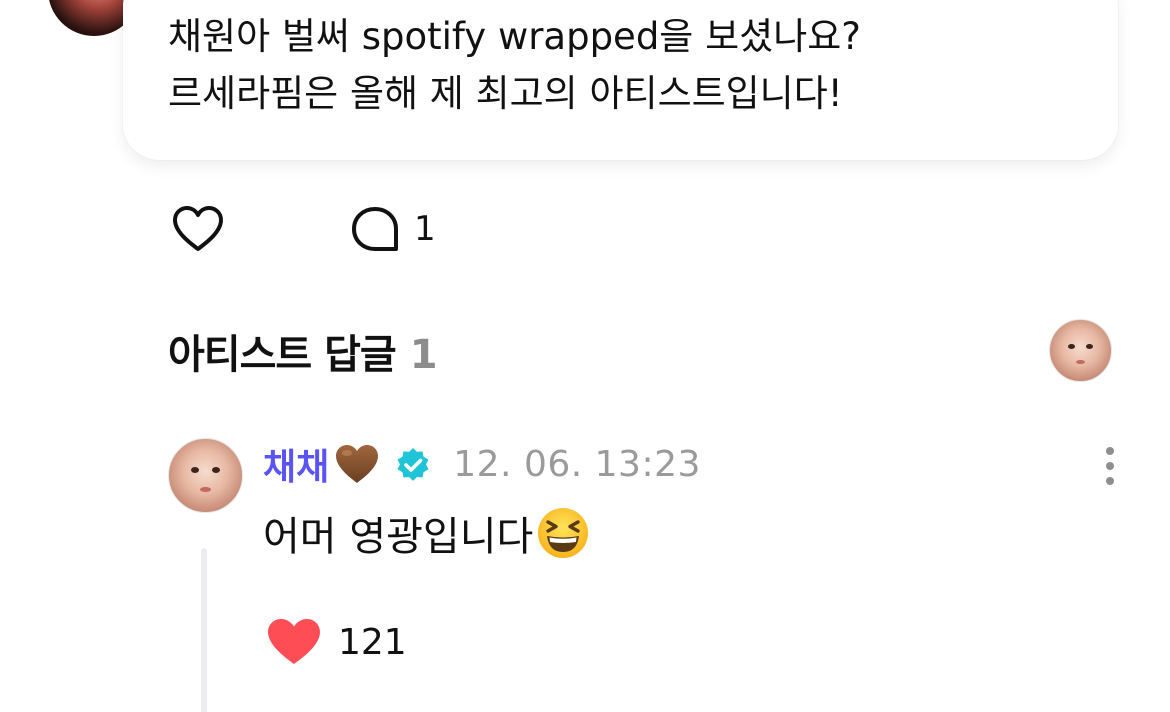 The height and width of the screenshot is (712, 1170). What do you see at coordinates (294, 641) in the screenshot?
I see `filled-heart-icon` at bounding box center [294, 641].